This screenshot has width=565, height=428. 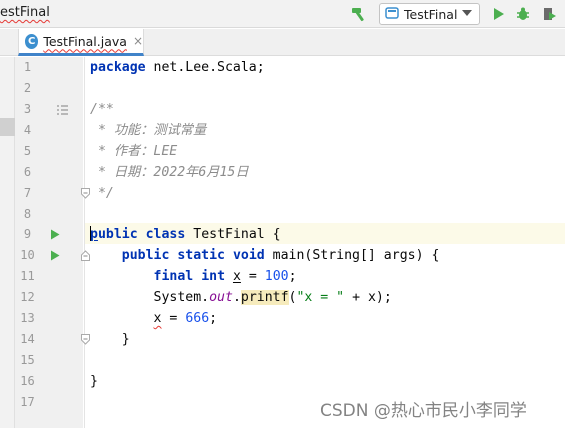 I want to click on code-line: 5 * 作者：LEE, so click(x=282, y=151).